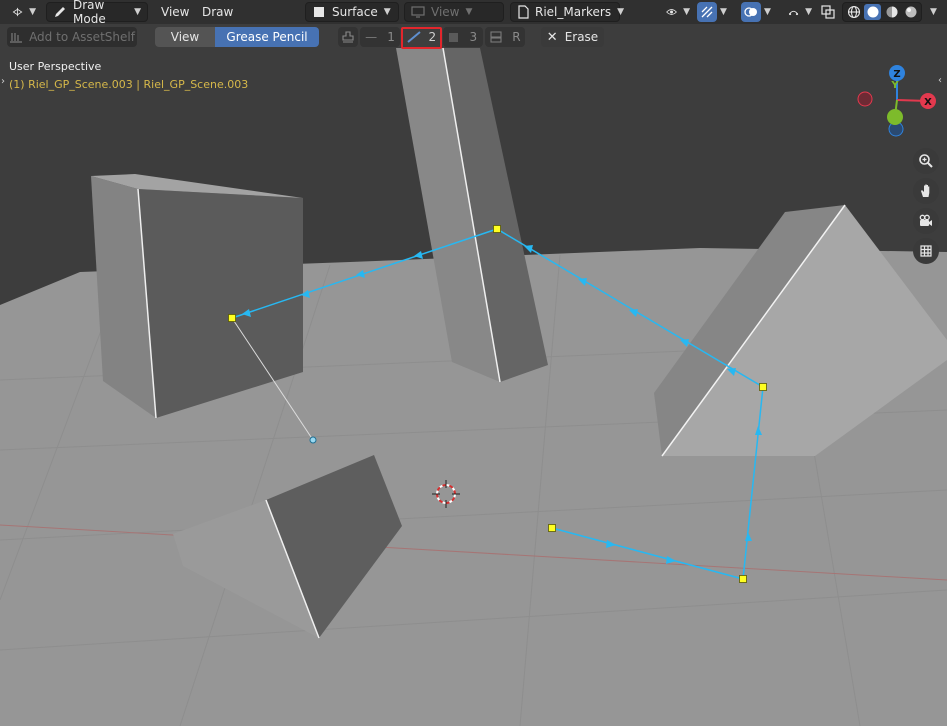  I want to click on gizmo-y, so click(895, 117).